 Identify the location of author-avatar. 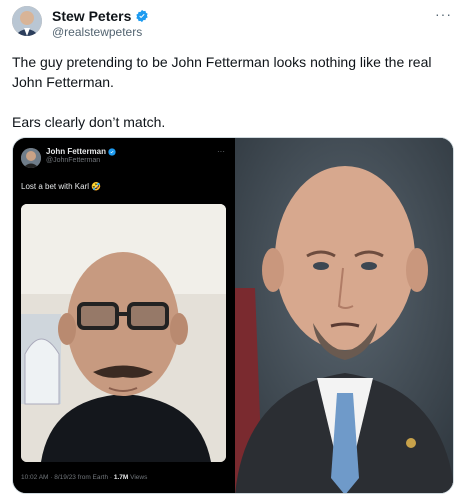
(27, 21).